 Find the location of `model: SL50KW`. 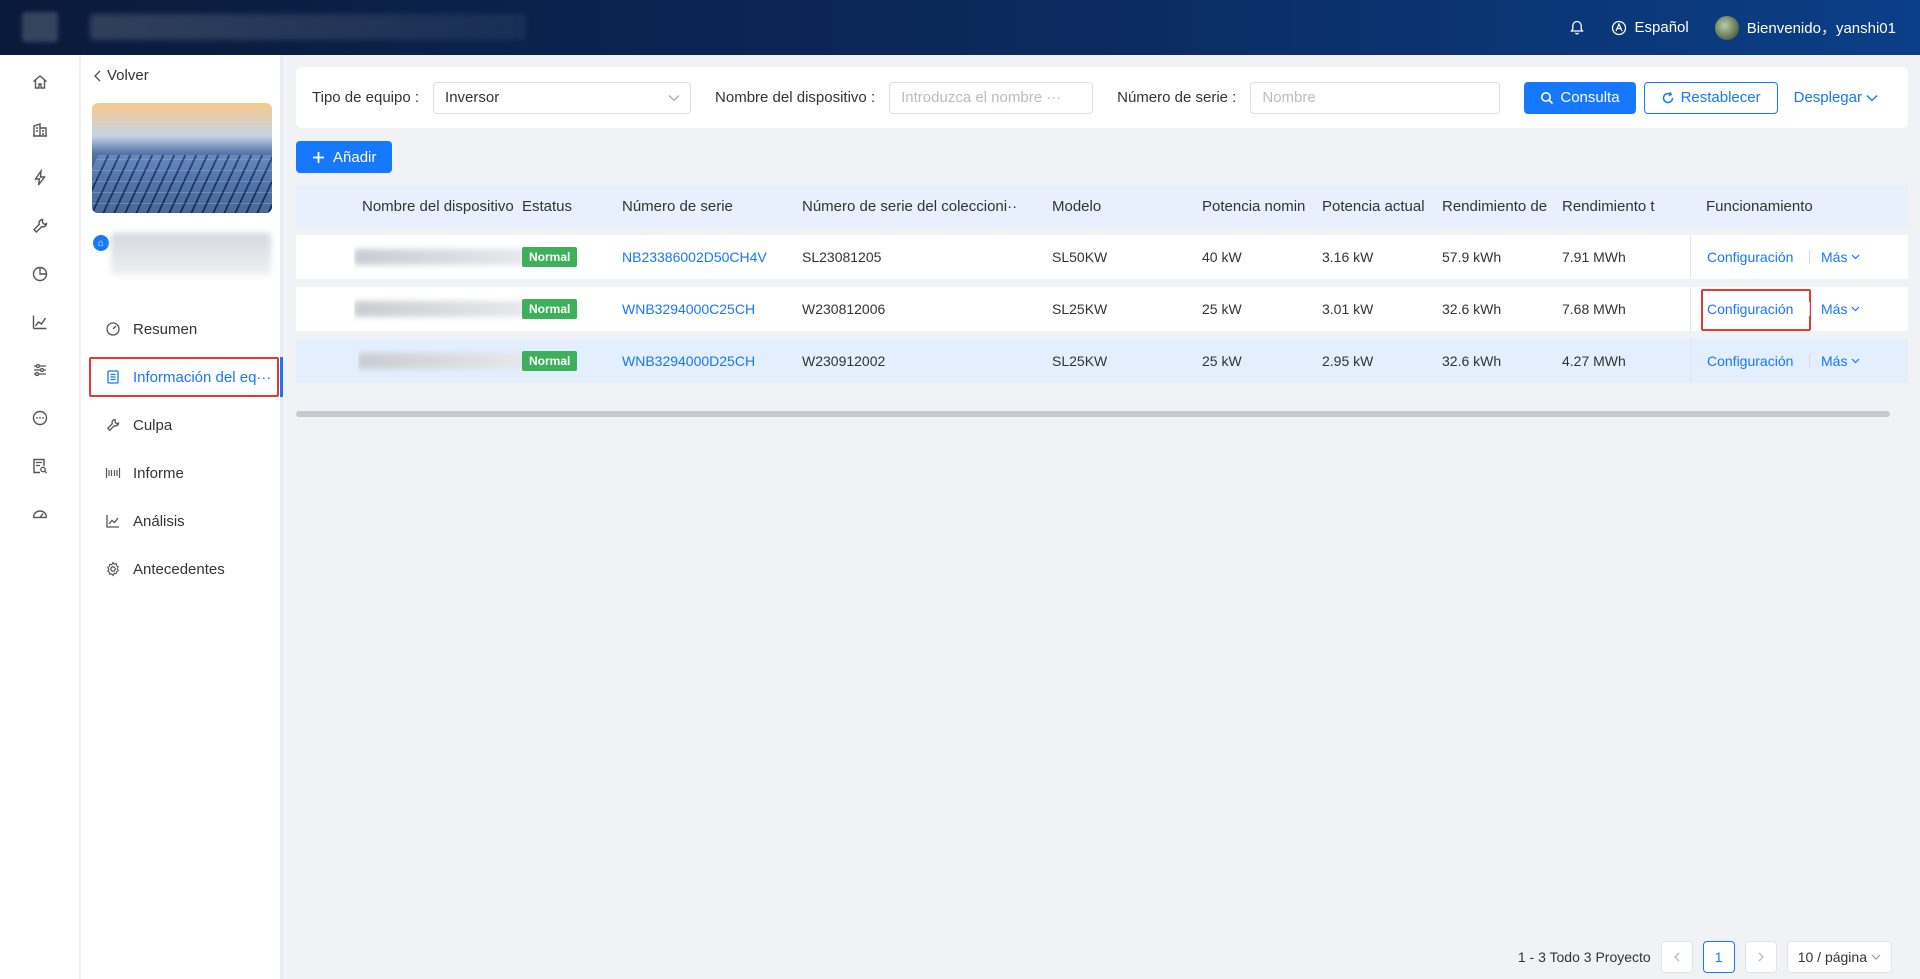

model: SL50KW is located at coordinates (1080, 257).